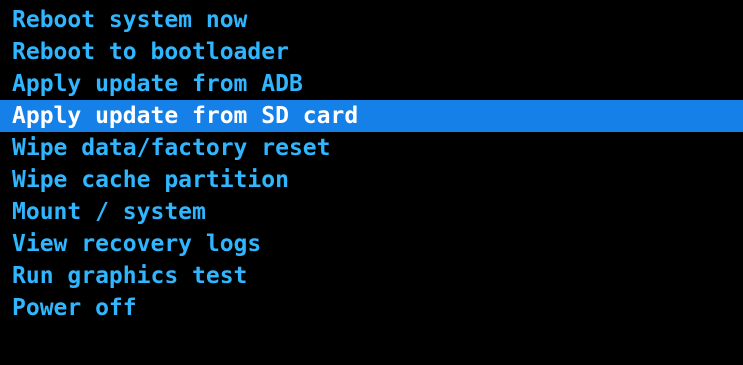 This screenshot has width=743, height=365. Describe the element at coordinates (371, 212) in the screenshot. I see `menu-item-mount-system: Mount / system` at that location.